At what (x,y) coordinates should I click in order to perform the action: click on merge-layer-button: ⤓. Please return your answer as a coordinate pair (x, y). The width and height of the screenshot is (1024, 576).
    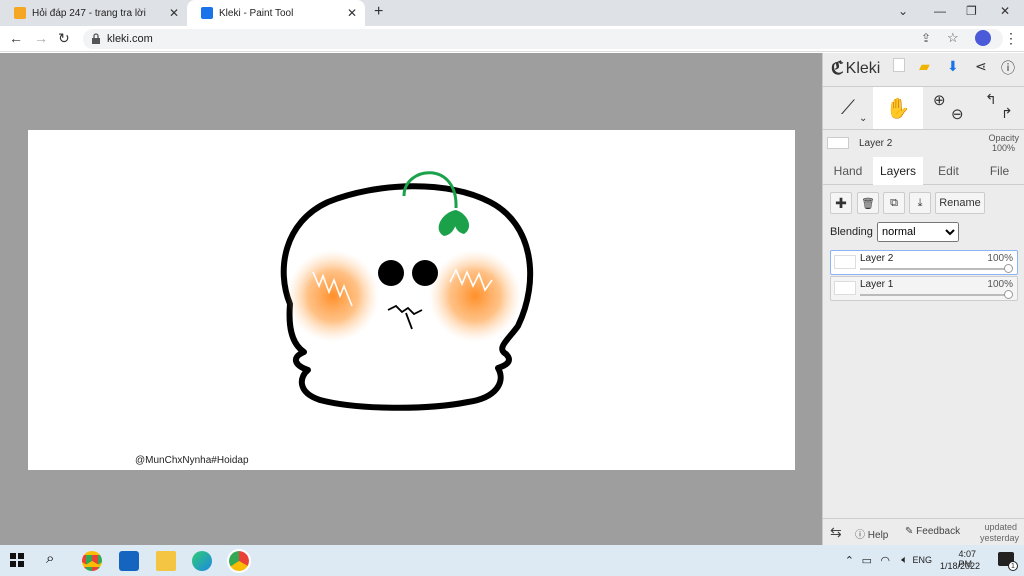
    Looking at the image, I should click on (920, 203).